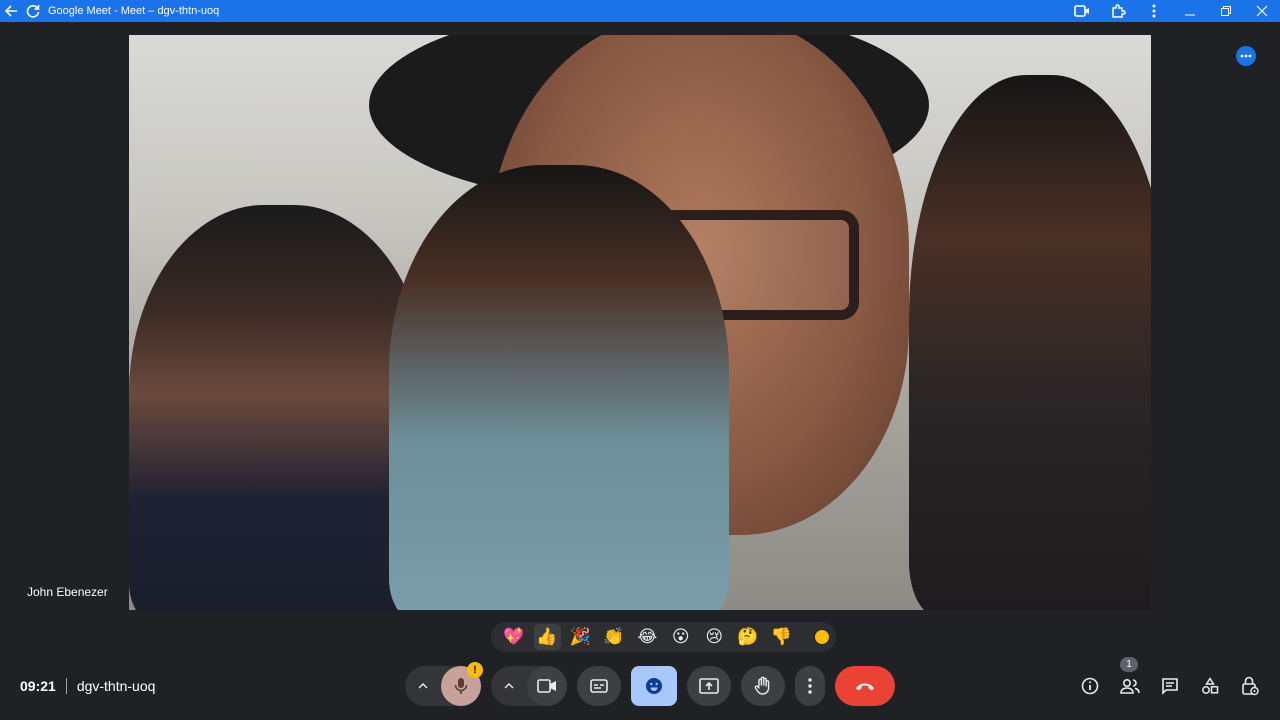 Image resolution: width=1280 pixels, height=720 pixels. I want to click on more-options-button, so click(810, 686).